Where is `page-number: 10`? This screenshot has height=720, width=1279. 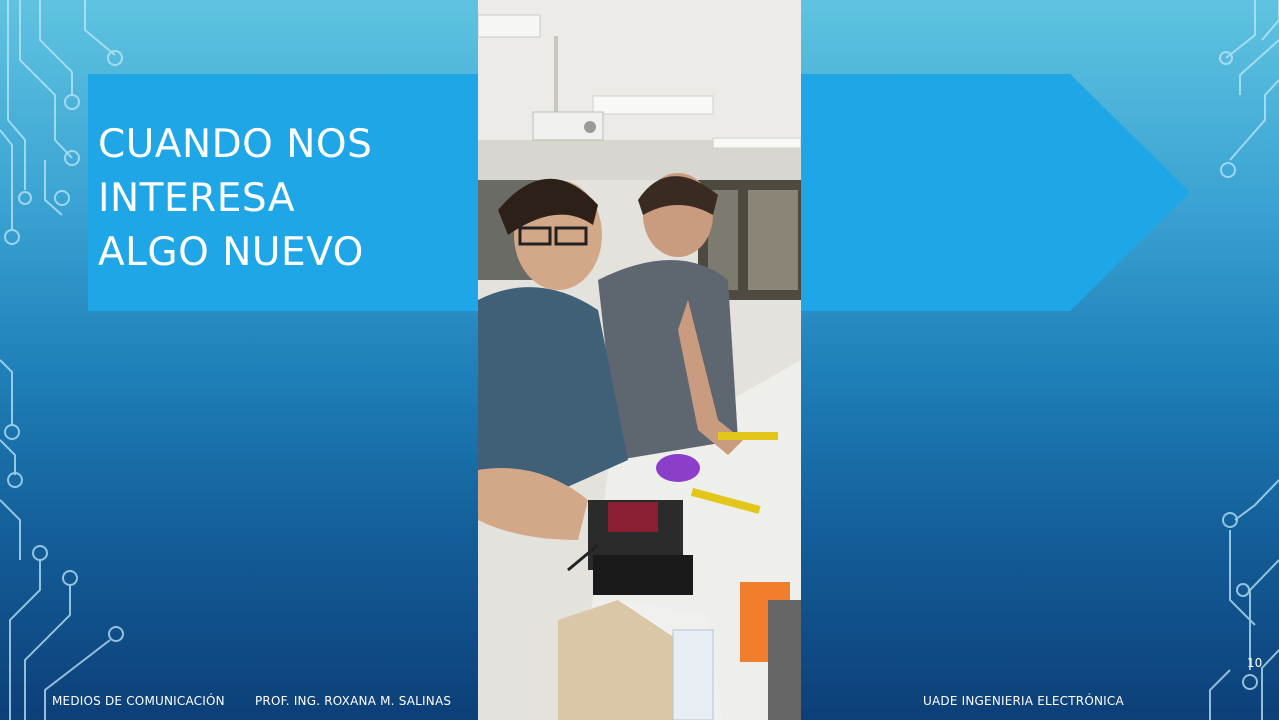
page-number: 10 is located at coordinates (1255, 663).